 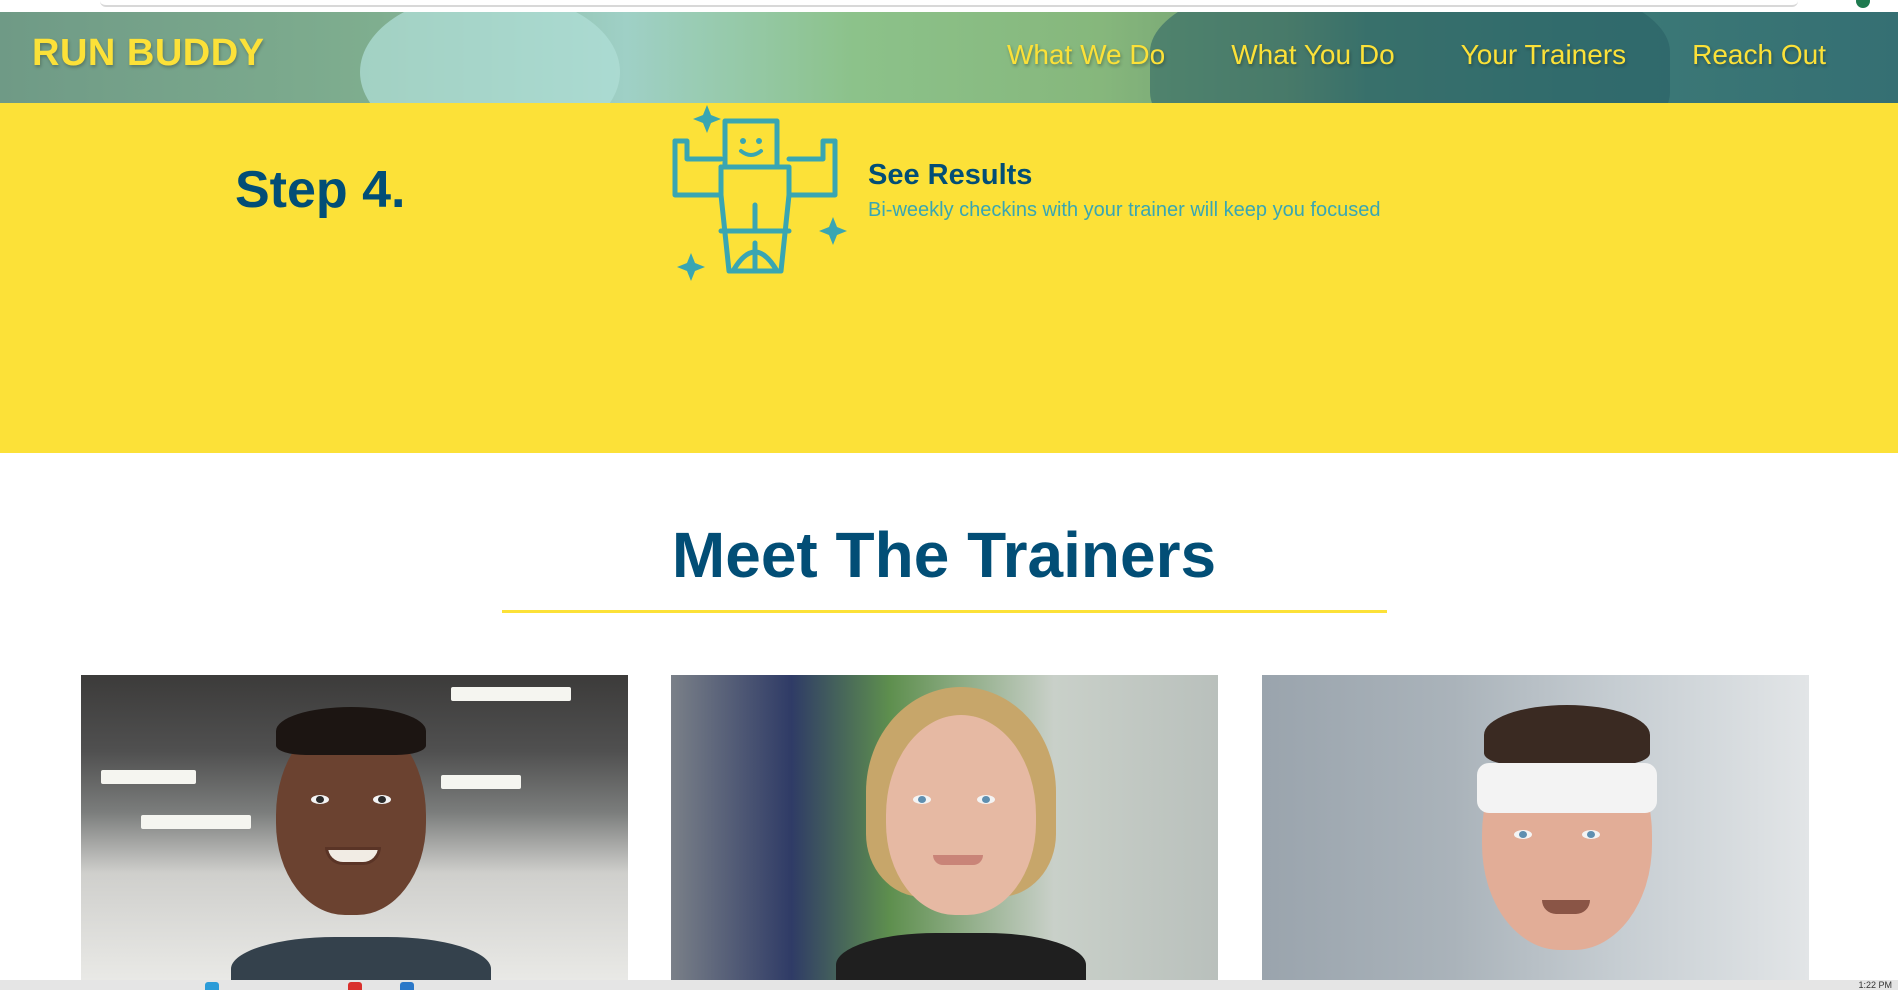 I want to click on step-title: See Results, so click(x=950, y=175).